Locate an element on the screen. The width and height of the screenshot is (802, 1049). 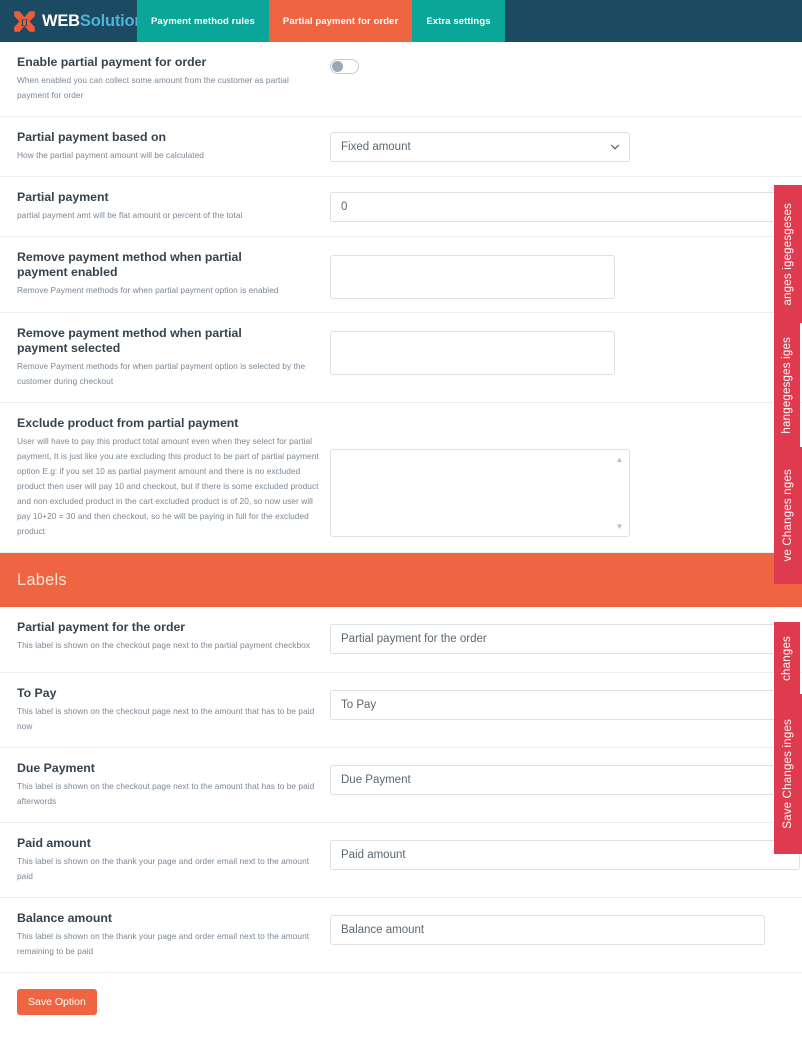
row-field: Fixed amount is located at coordinates (566, 146).